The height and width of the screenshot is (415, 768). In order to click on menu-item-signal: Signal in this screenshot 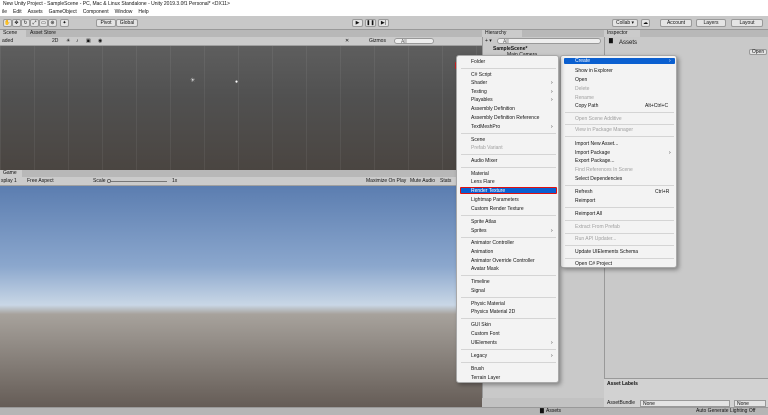, I will do `click(478, 291)`.